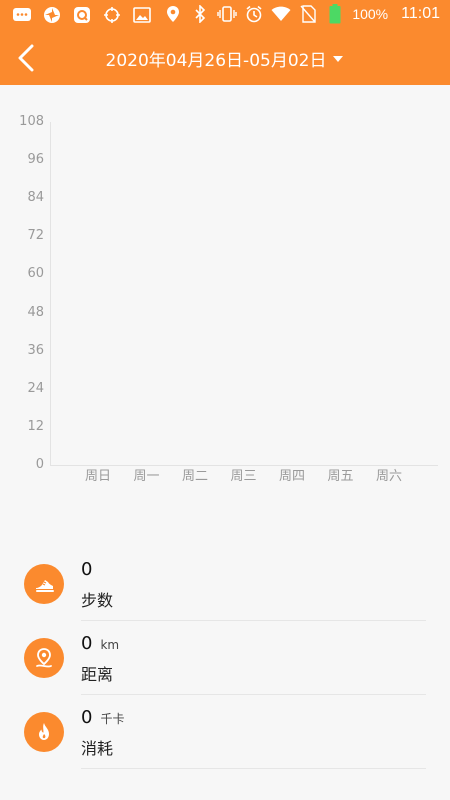 The width and height of the screenshot is (450, 800). What do you see at coordinates (338, 58) in the screenshot?
I see `dropdown-caret-icon` at bounding box center [338, 58].